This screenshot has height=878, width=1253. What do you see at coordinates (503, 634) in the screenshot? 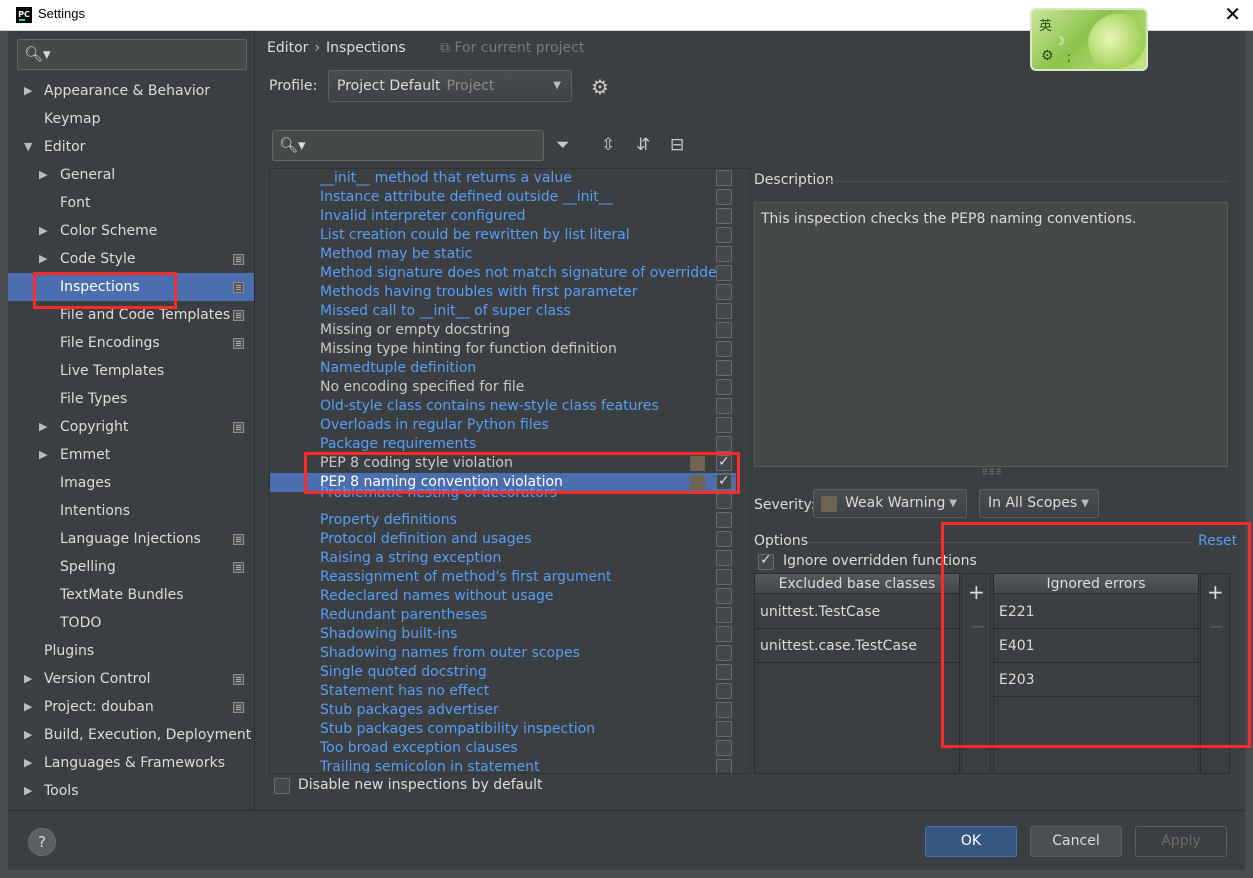
I see `list-item: Shadowing built-ins` at bounding box center [503, 634].